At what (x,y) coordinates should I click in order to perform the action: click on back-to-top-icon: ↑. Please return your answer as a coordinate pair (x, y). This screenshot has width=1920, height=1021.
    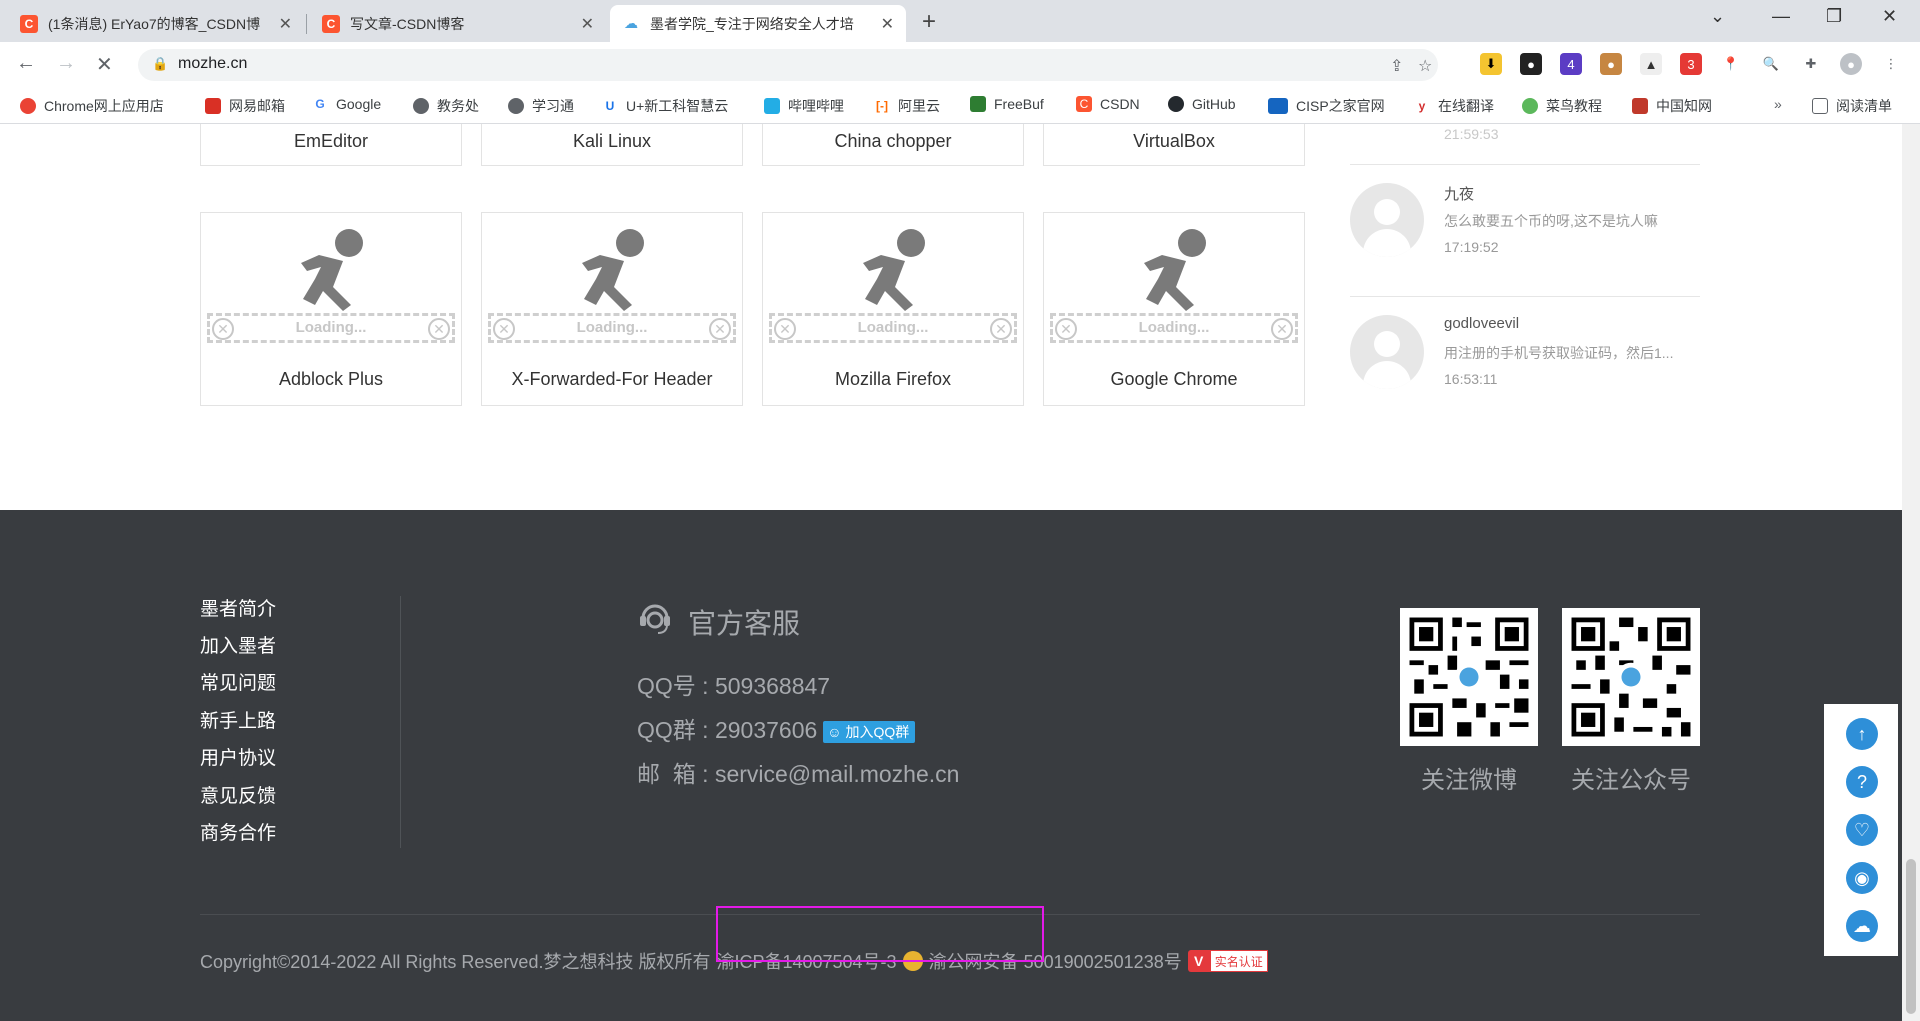
    Looking at the image, I should click on (1862, 734).